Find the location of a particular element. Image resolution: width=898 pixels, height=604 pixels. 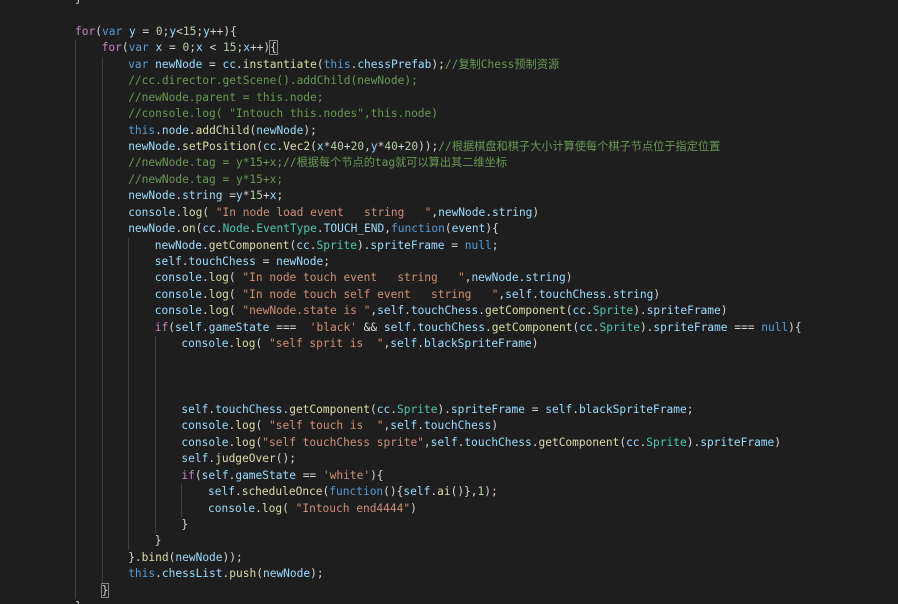

code-token: && is located at coordinates (370, 327).